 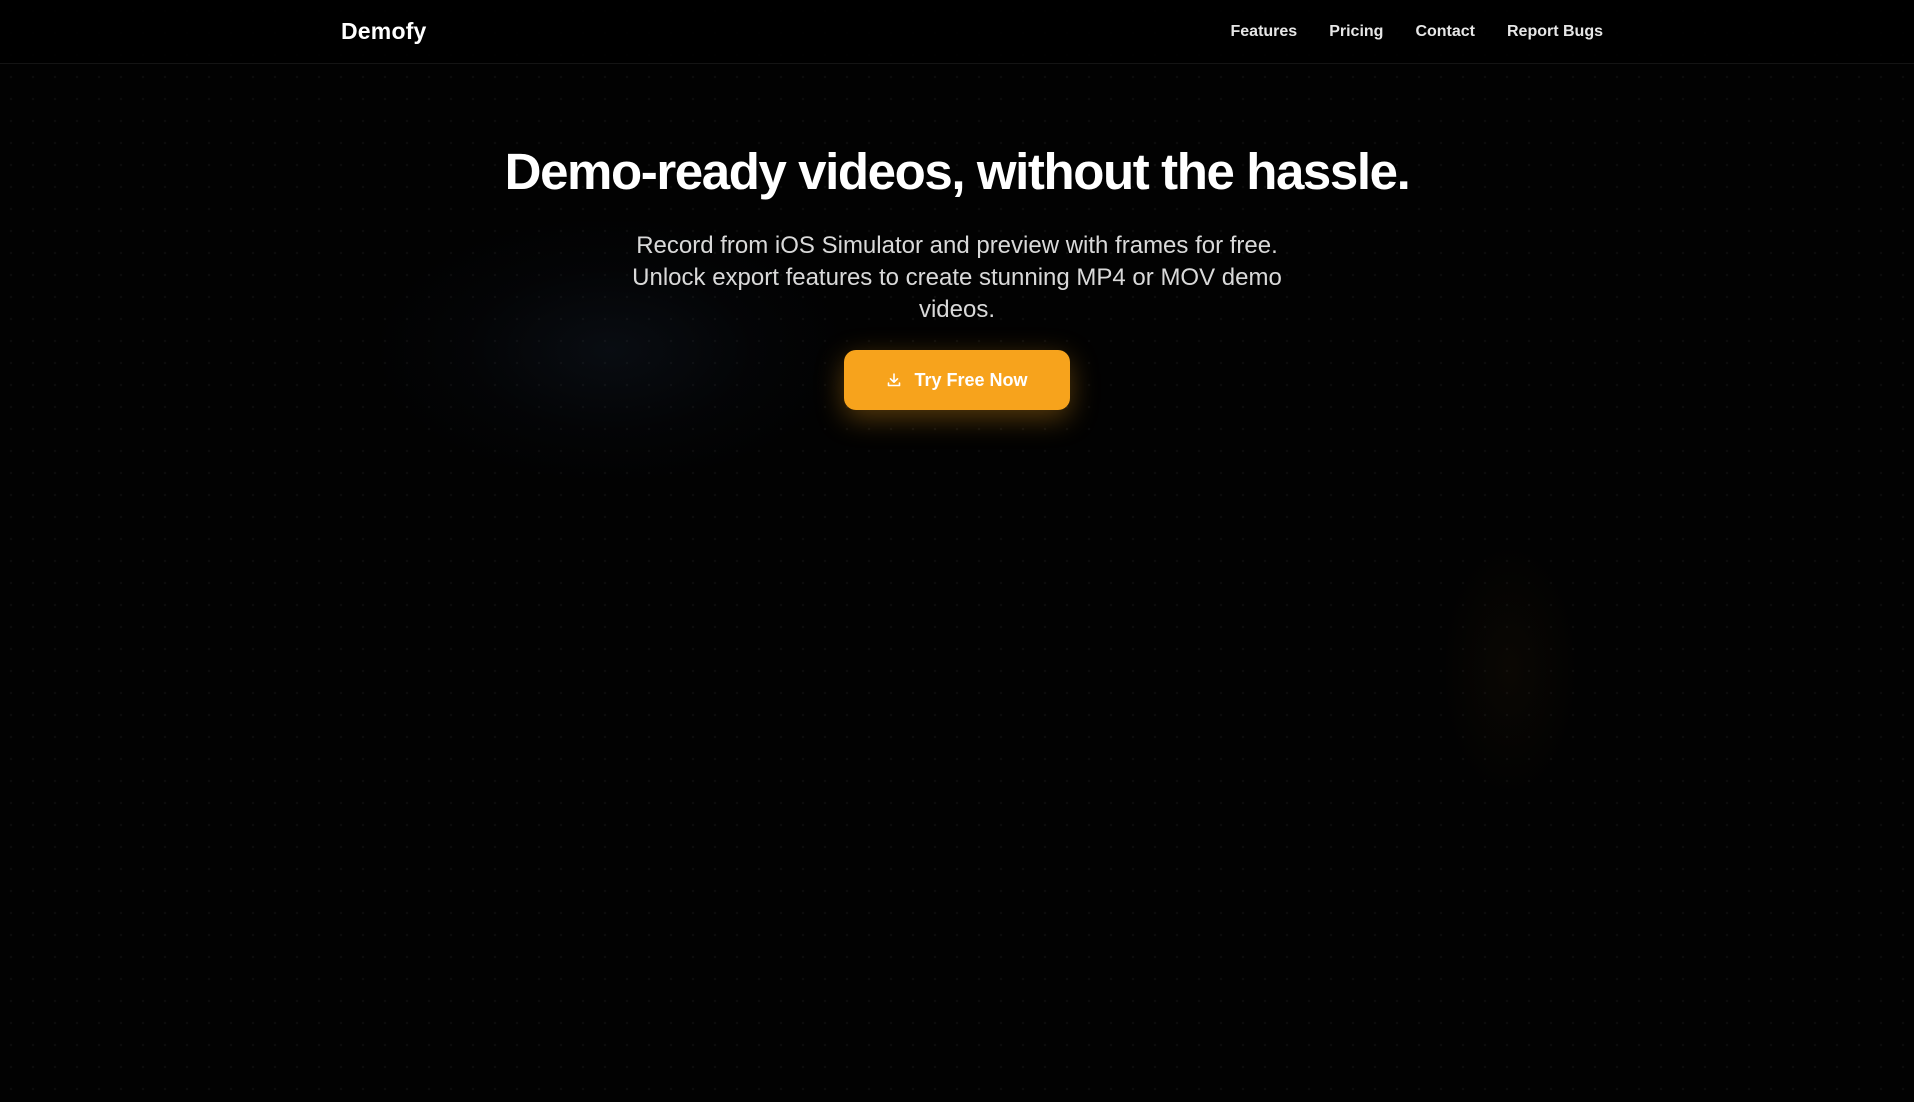 What do you see at coordinates (1510, 670) in the screenshot?
I see `background-glow-amber` at bounding box center [1510, 670].